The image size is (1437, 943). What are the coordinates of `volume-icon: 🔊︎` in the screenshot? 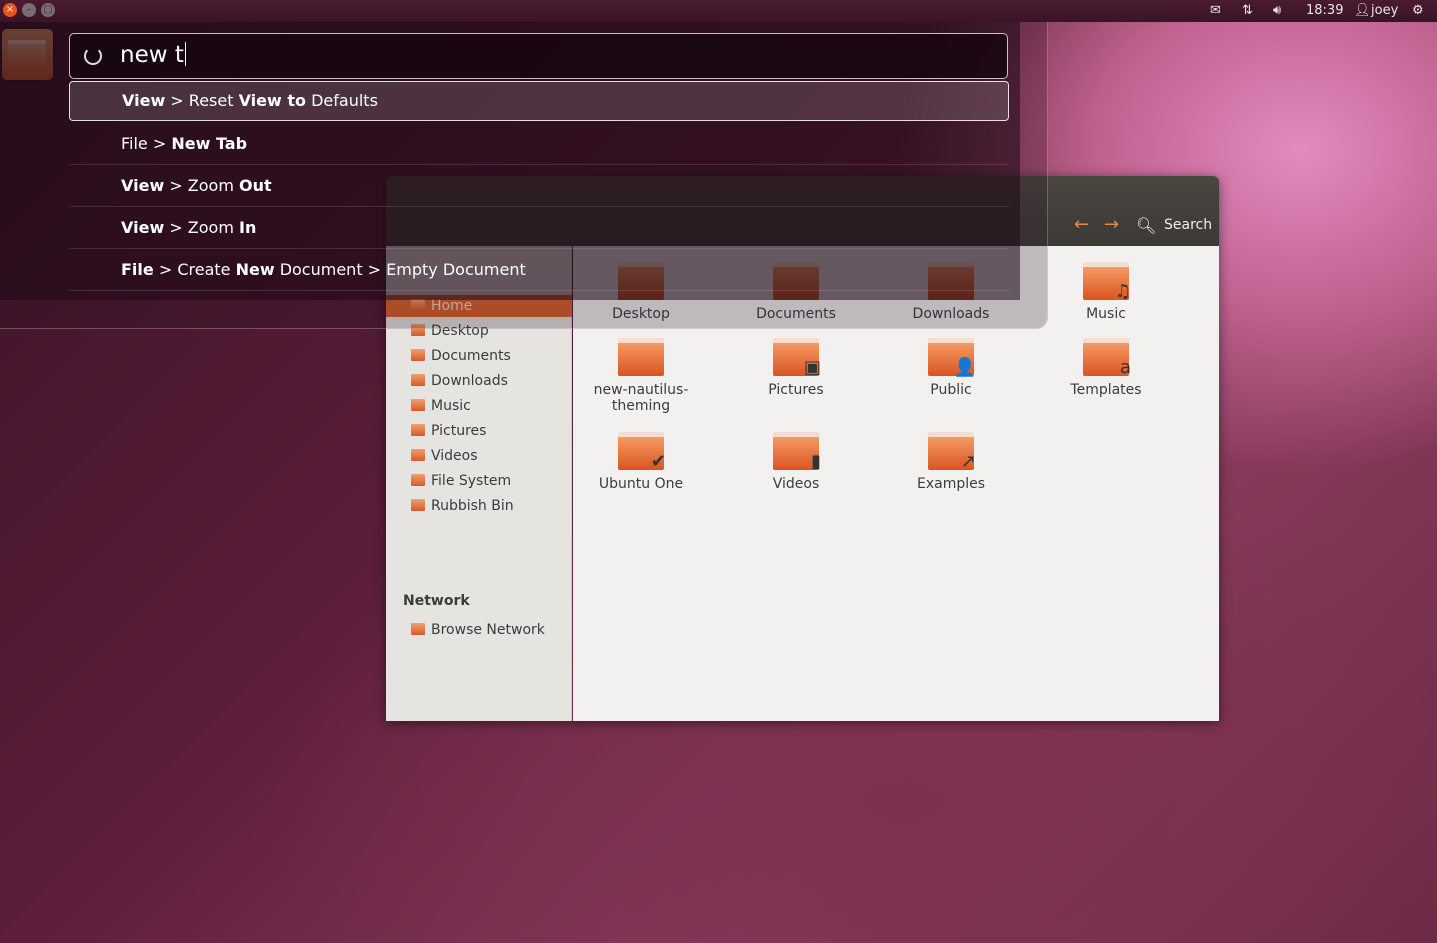 It's located at (1277, 10).